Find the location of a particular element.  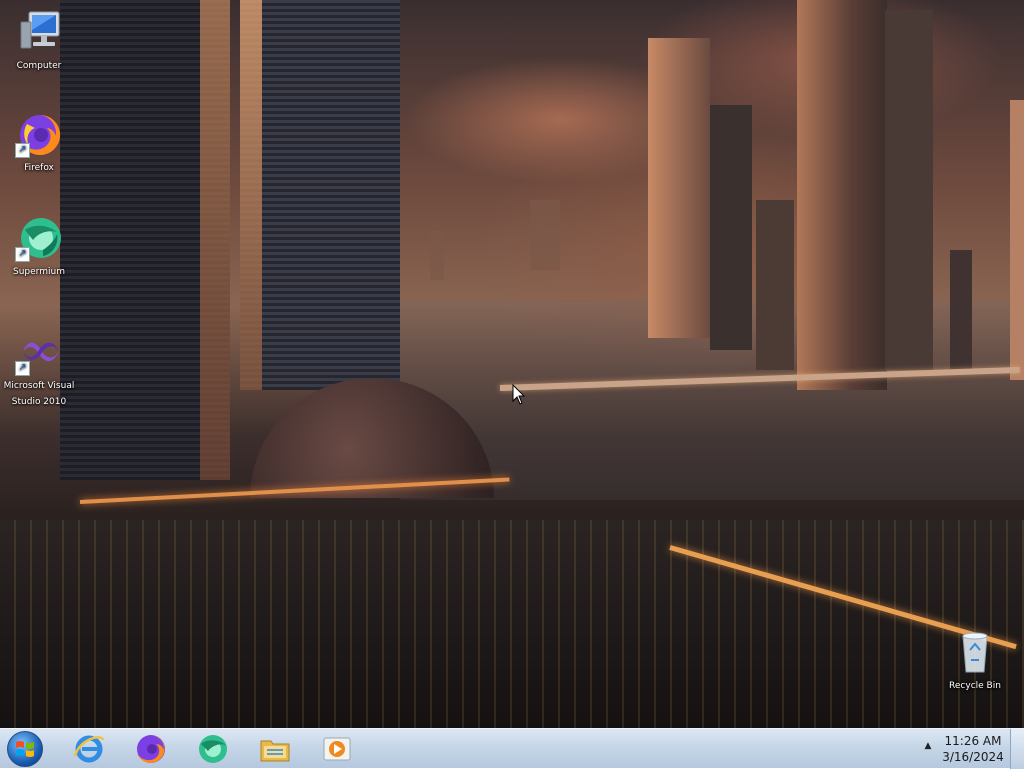

supermium-icon: ↗ is located at coordinates (39, 238).